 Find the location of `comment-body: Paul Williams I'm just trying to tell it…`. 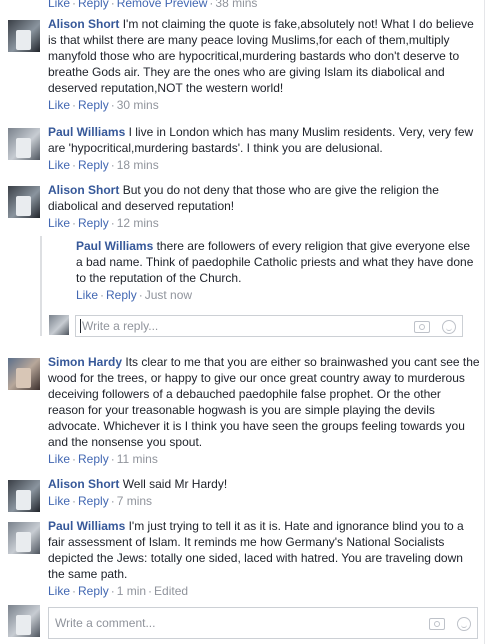

comment-body: Paul Williams I'm just trying to tell it… is located at coordinates (256, 558).